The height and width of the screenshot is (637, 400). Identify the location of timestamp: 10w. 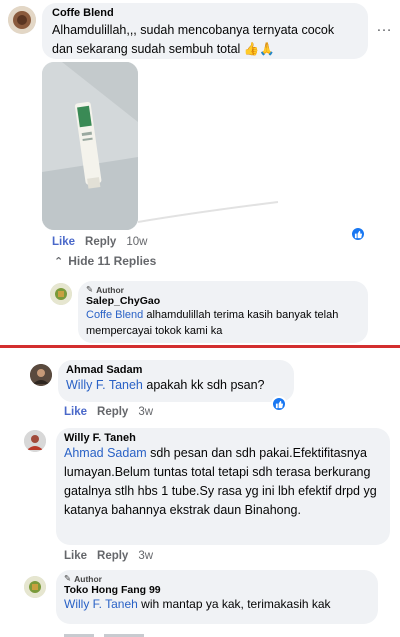
(137, 242).